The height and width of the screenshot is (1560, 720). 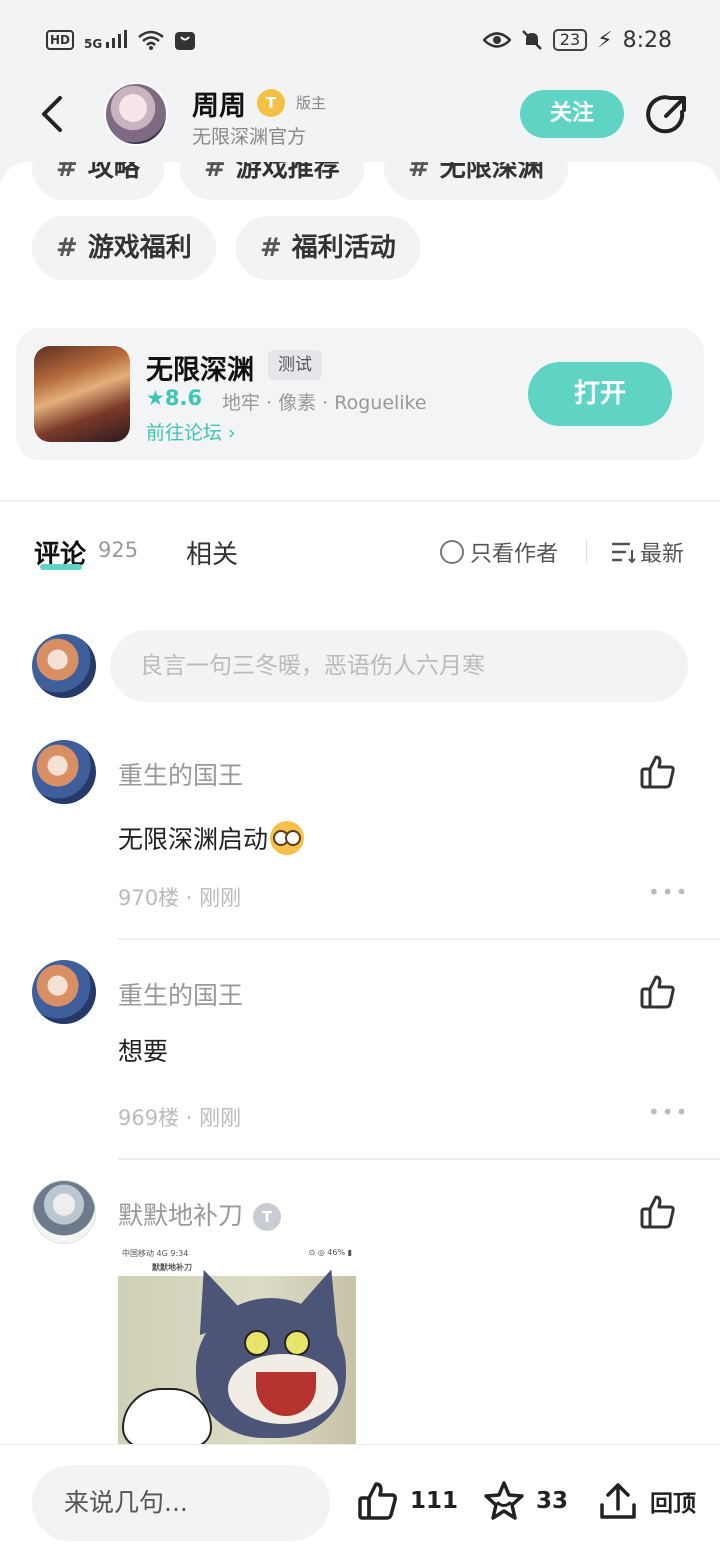 I want to click on radio-circle-icon, so click(x=452, y=552).